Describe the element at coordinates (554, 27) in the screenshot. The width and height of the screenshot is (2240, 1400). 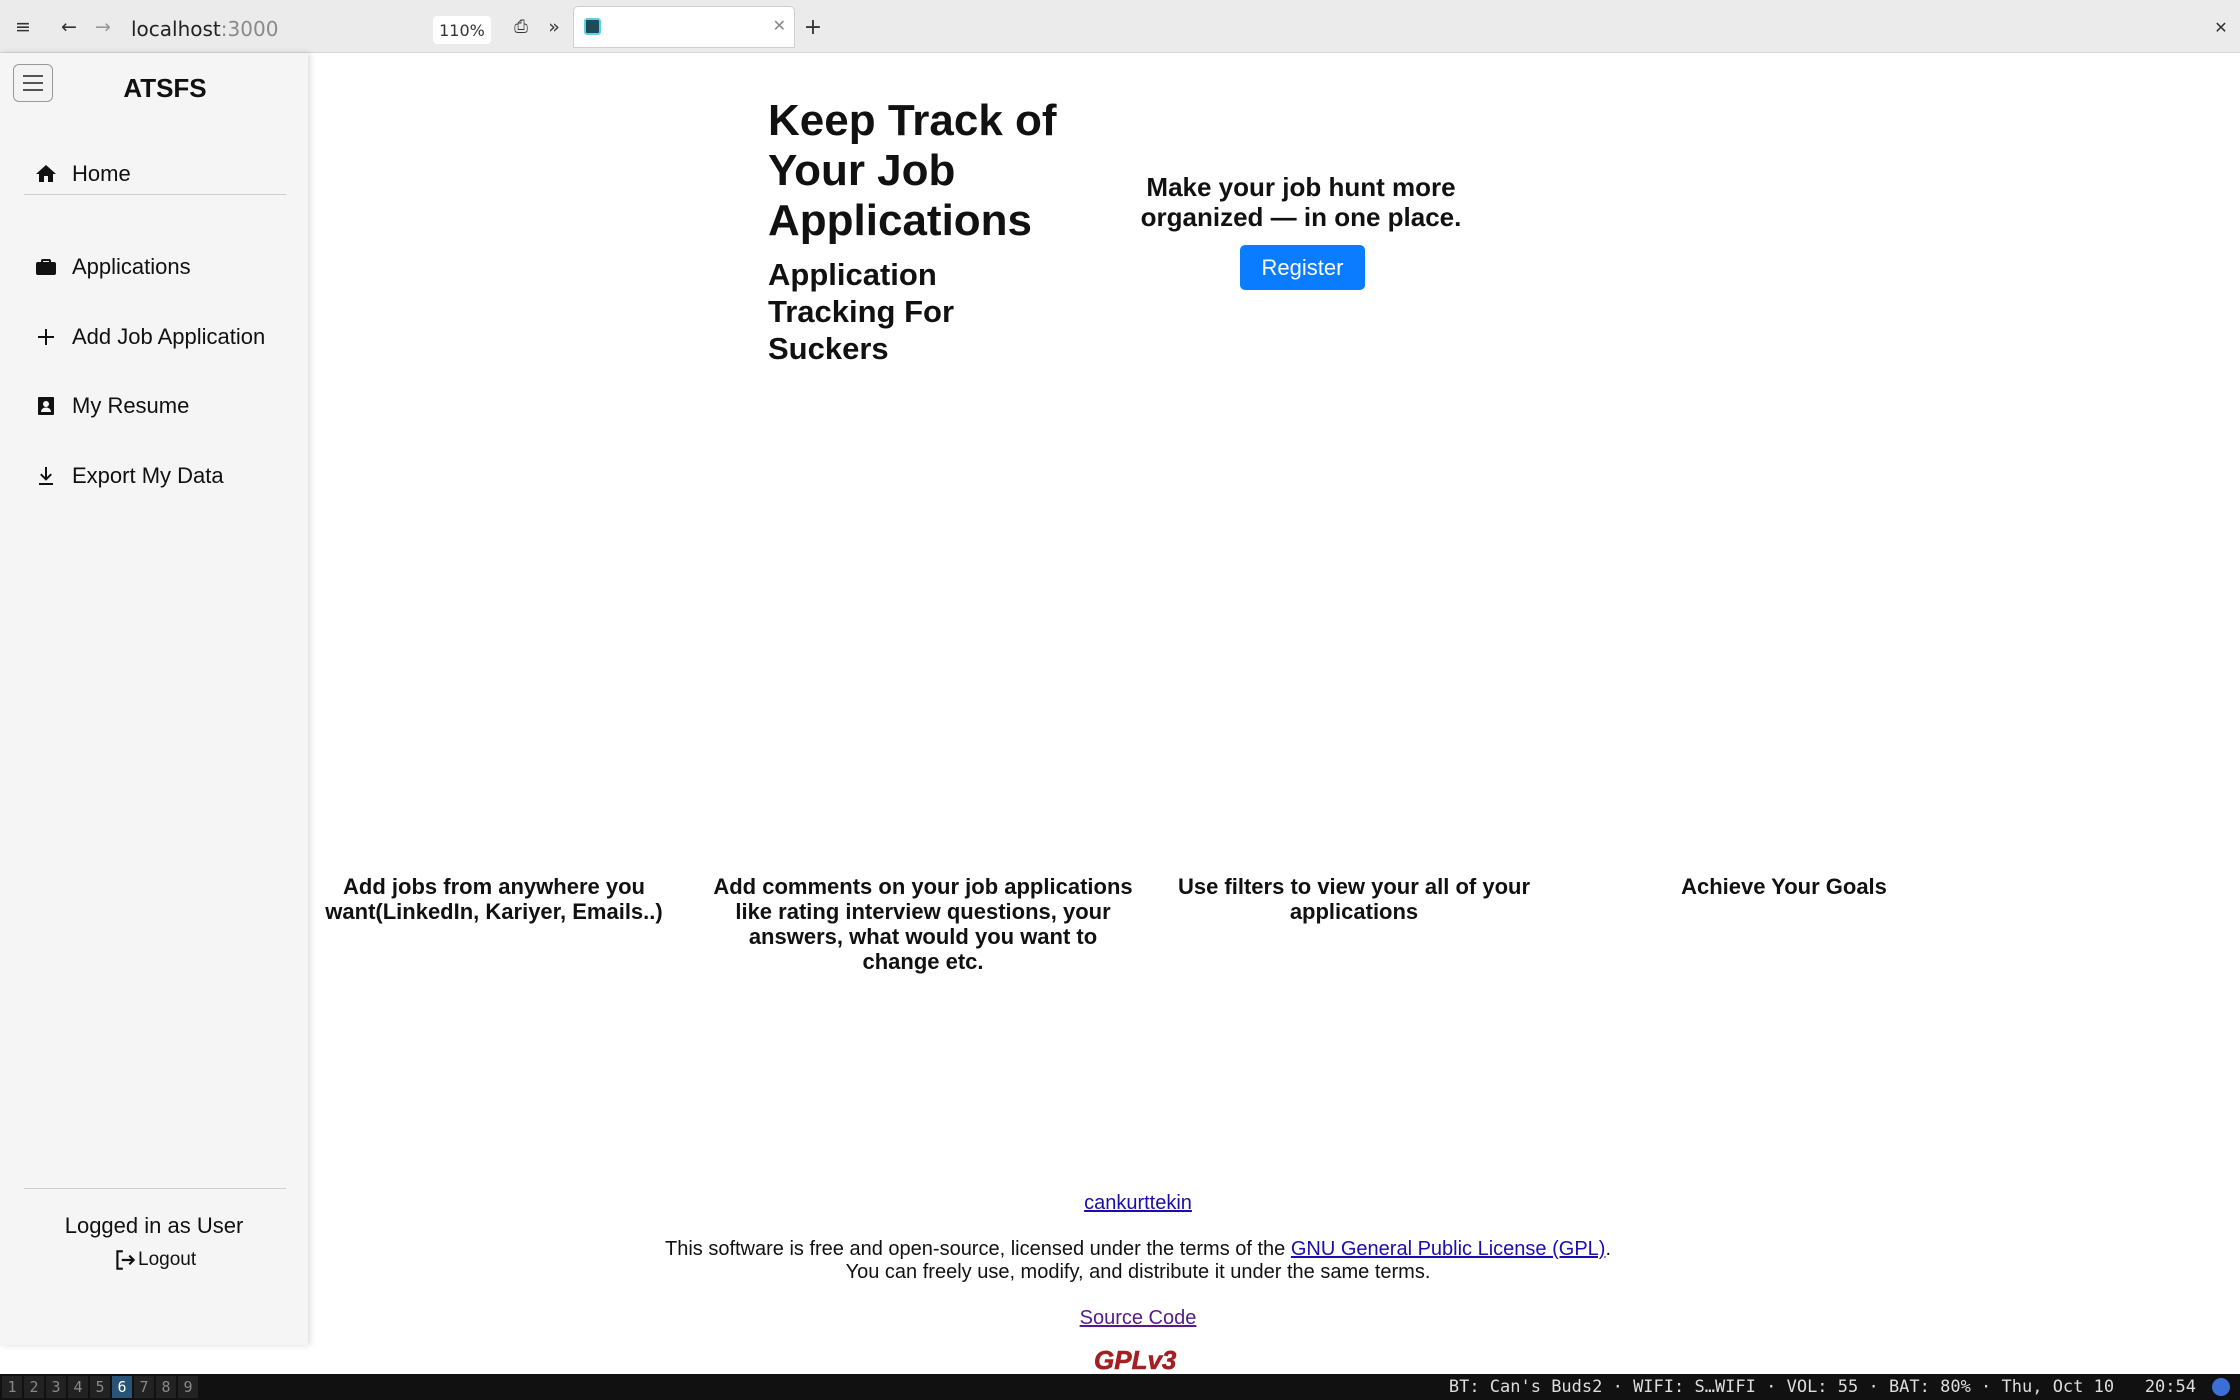
I see `more-tools-icon: »` at that location.